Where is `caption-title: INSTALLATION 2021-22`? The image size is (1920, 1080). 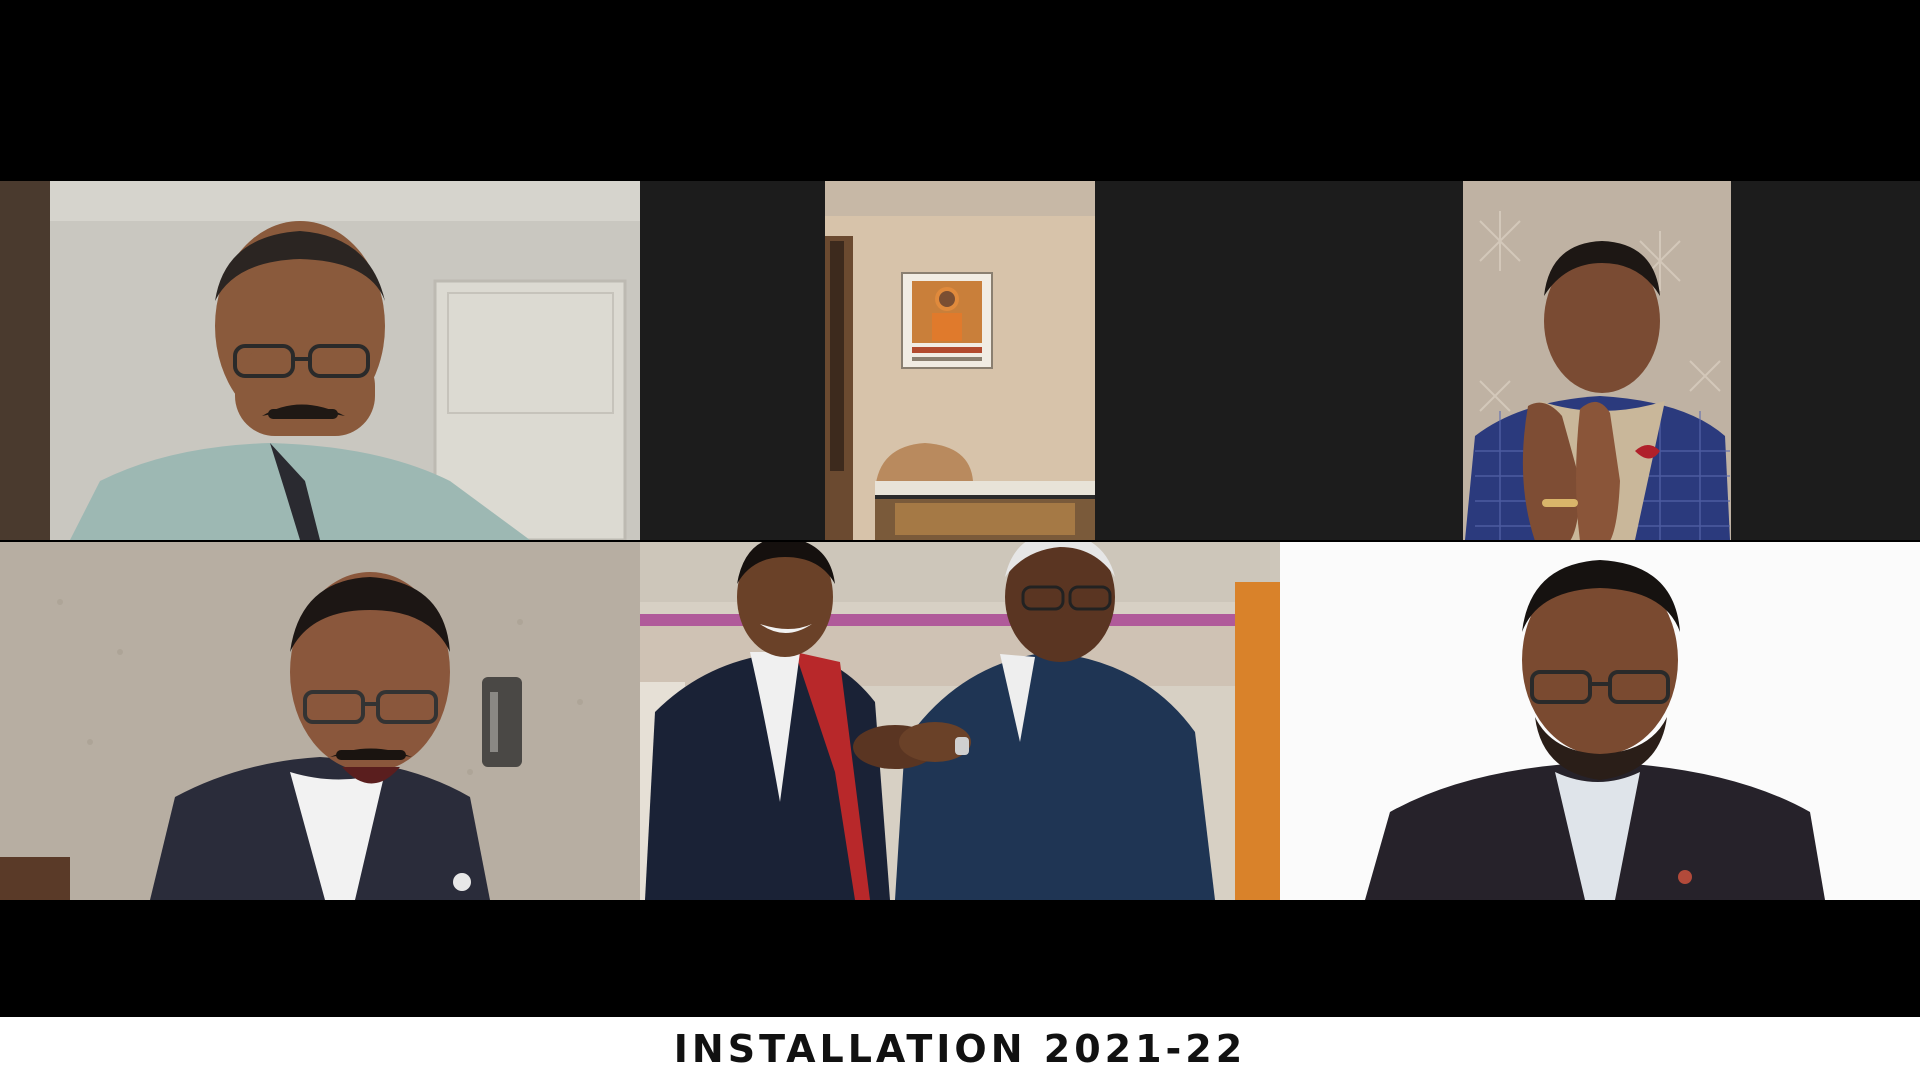
caption-title: INSTALLATION 2021-22 is located at coordinates (960, 1048).